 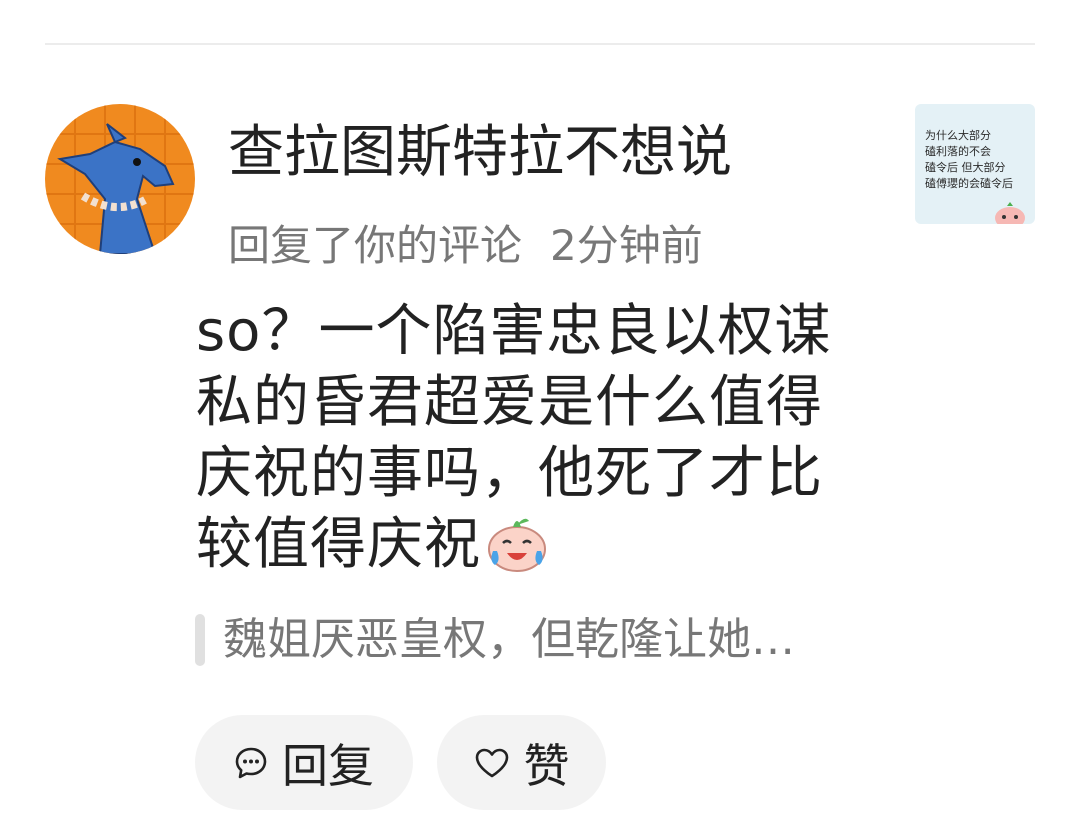 I want to click on speech-bubble-icon, so click(x=251, y=763).